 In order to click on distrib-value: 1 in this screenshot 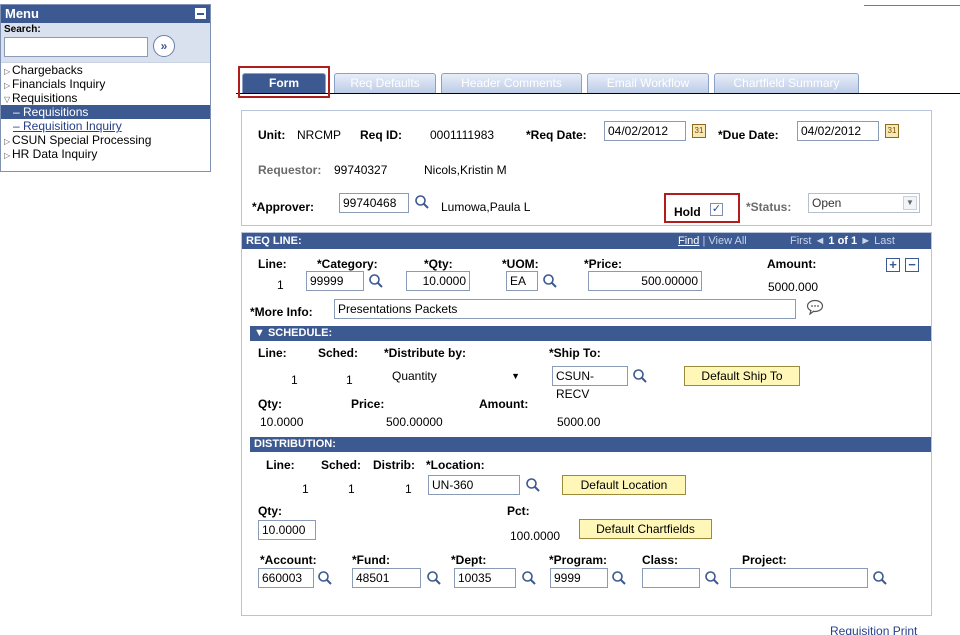, I will do `click(408, 489)`.